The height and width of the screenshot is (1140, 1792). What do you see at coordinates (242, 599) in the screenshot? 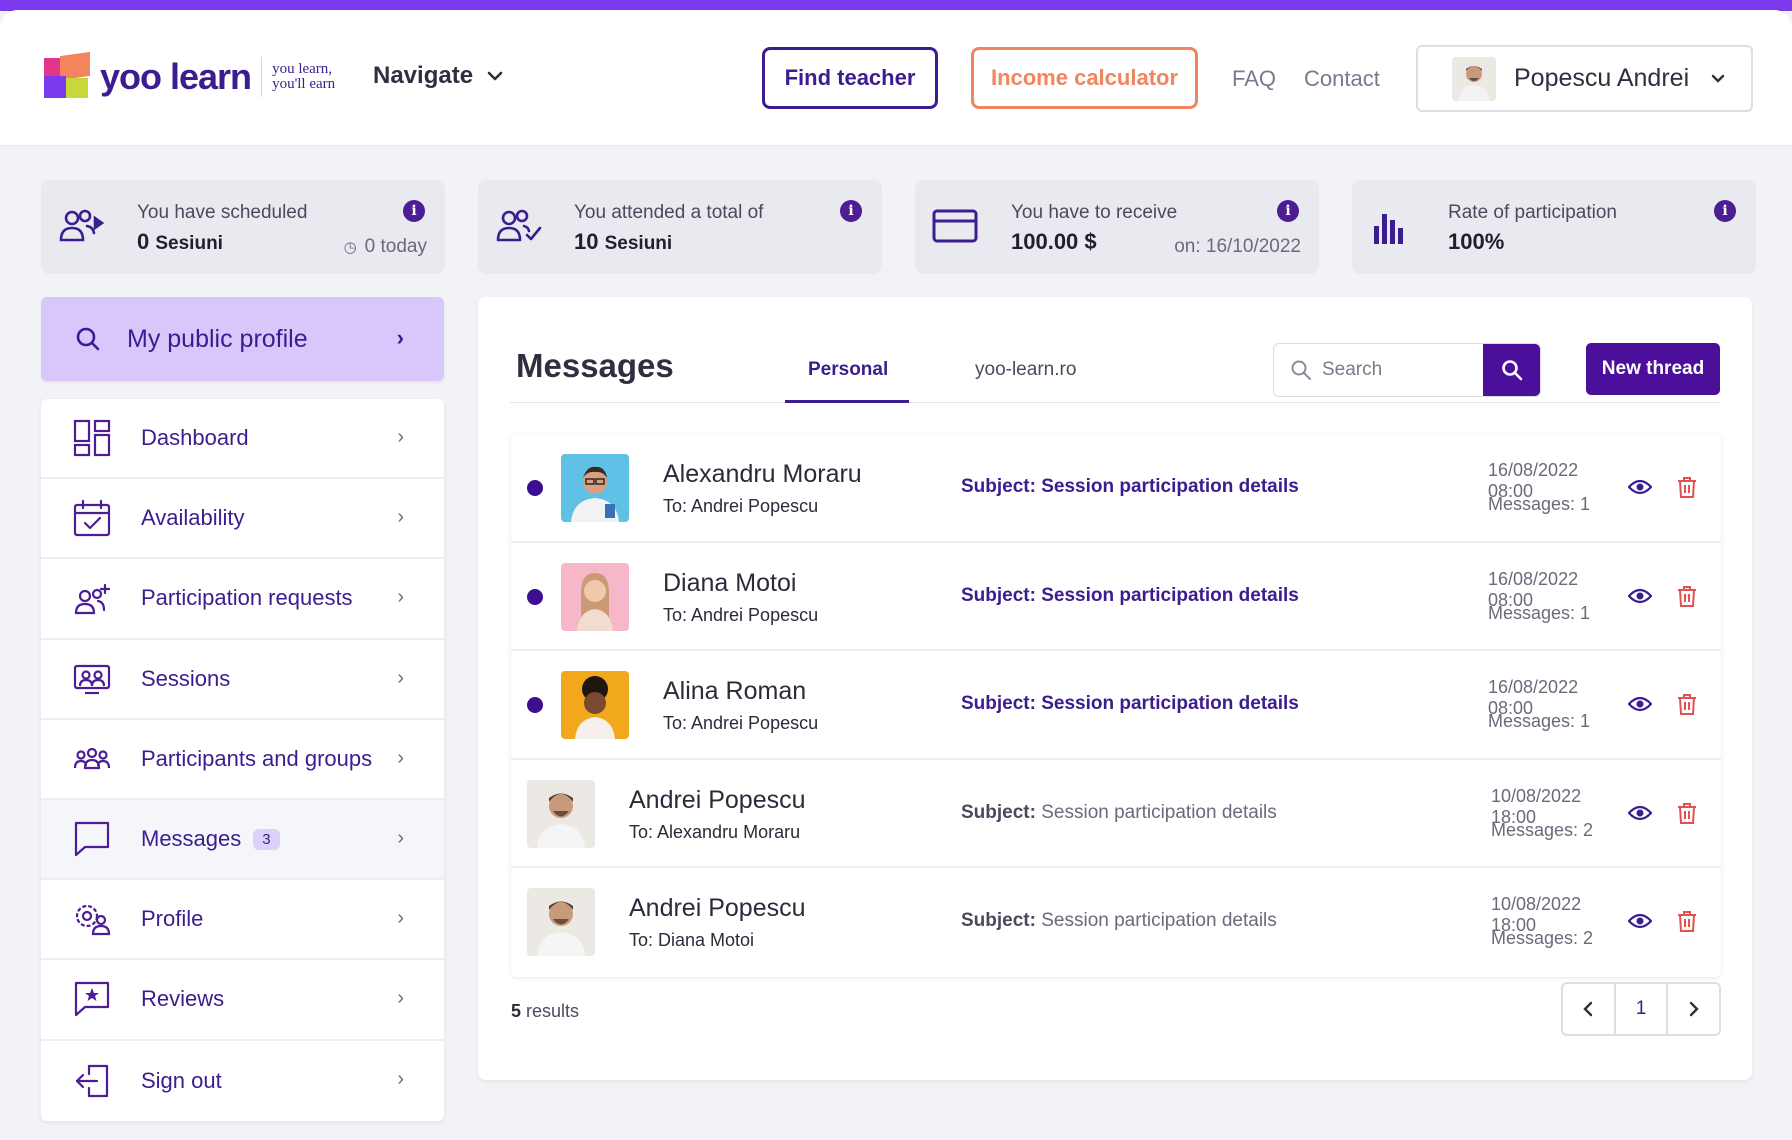
I see `sidebar-item-participation-requests: Participation requests ›` at bounding box center [242, 599].